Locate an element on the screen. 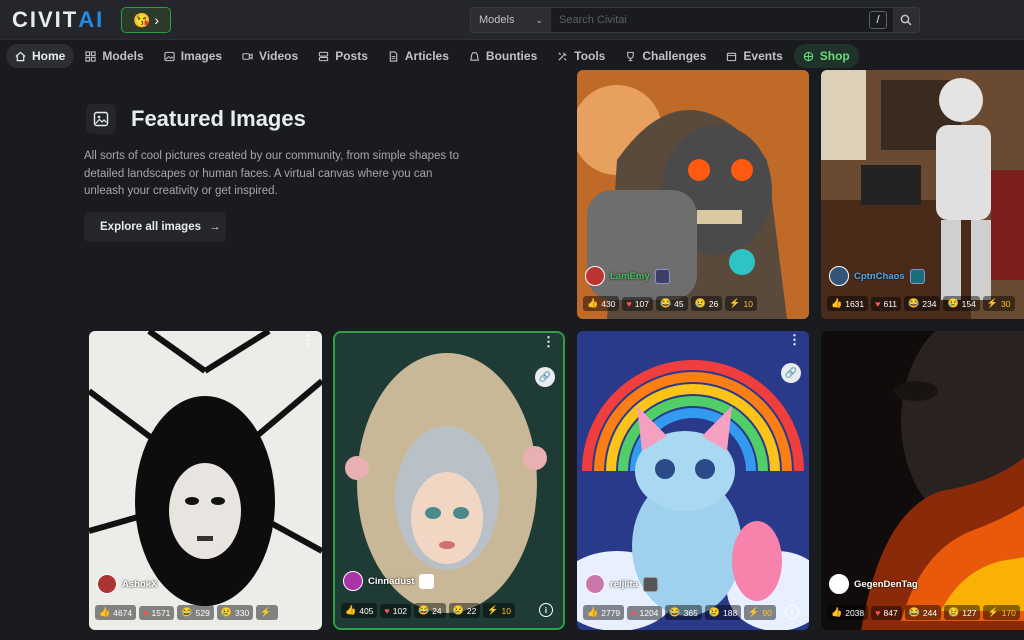 Image resolution: width=1024 pixels, height=640 pixels. explore-all-images-button: Explore all images → is located at coordinates (155, 227).